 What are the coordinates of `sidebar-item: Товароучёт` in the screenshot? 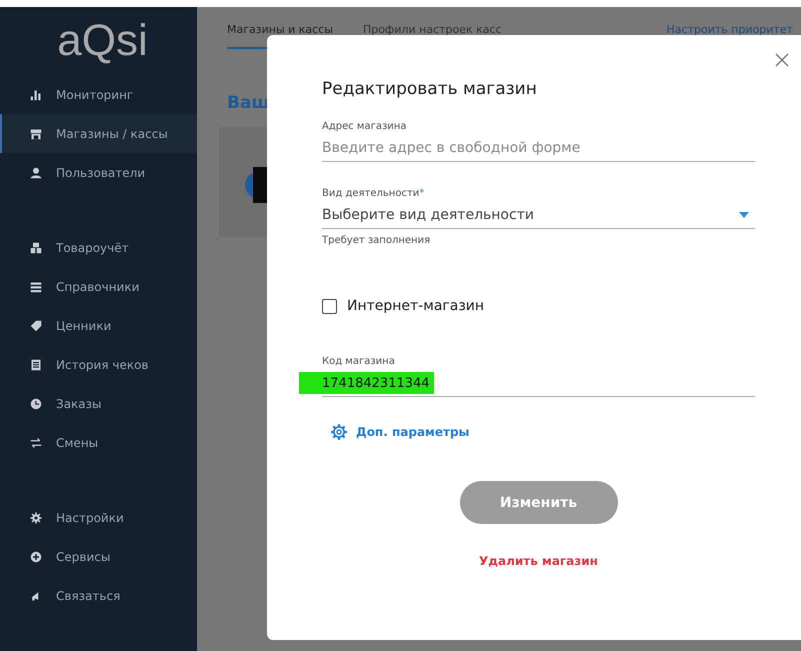 It's located at (98, 247).